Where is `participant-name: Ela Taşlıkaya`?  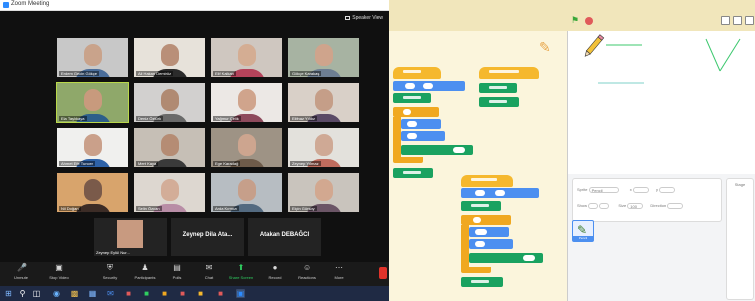 participant-name: Ela Taşlıkaya is located at coordinates (73, 118).